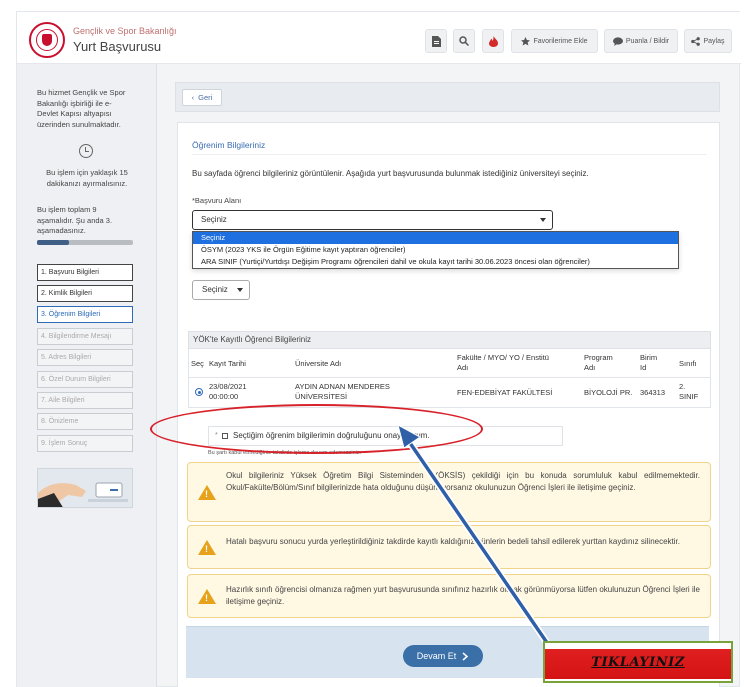 The image size is (748, 687). I want to click on search-icon, so click(464, 41).